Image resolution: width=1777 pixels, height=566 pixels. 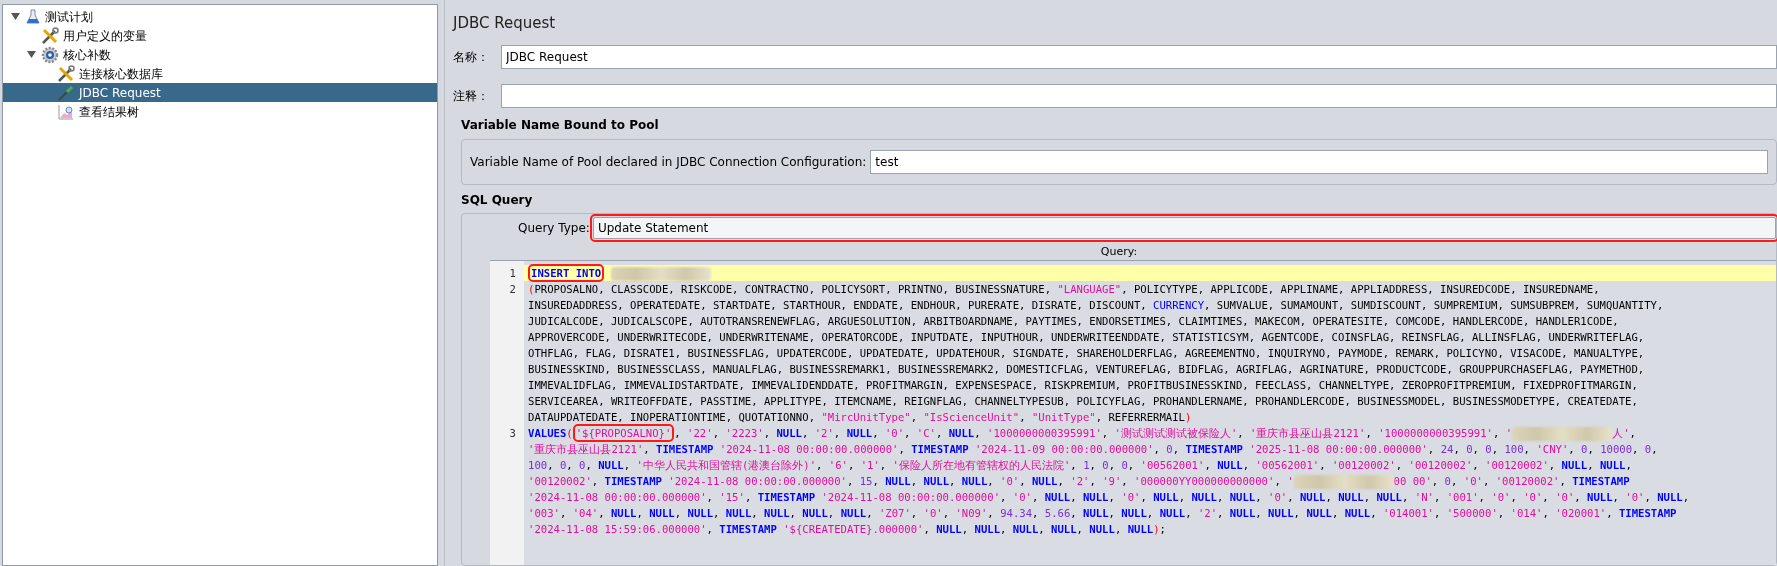 I want to click on line-number: 3, so click(x=512, y=433).